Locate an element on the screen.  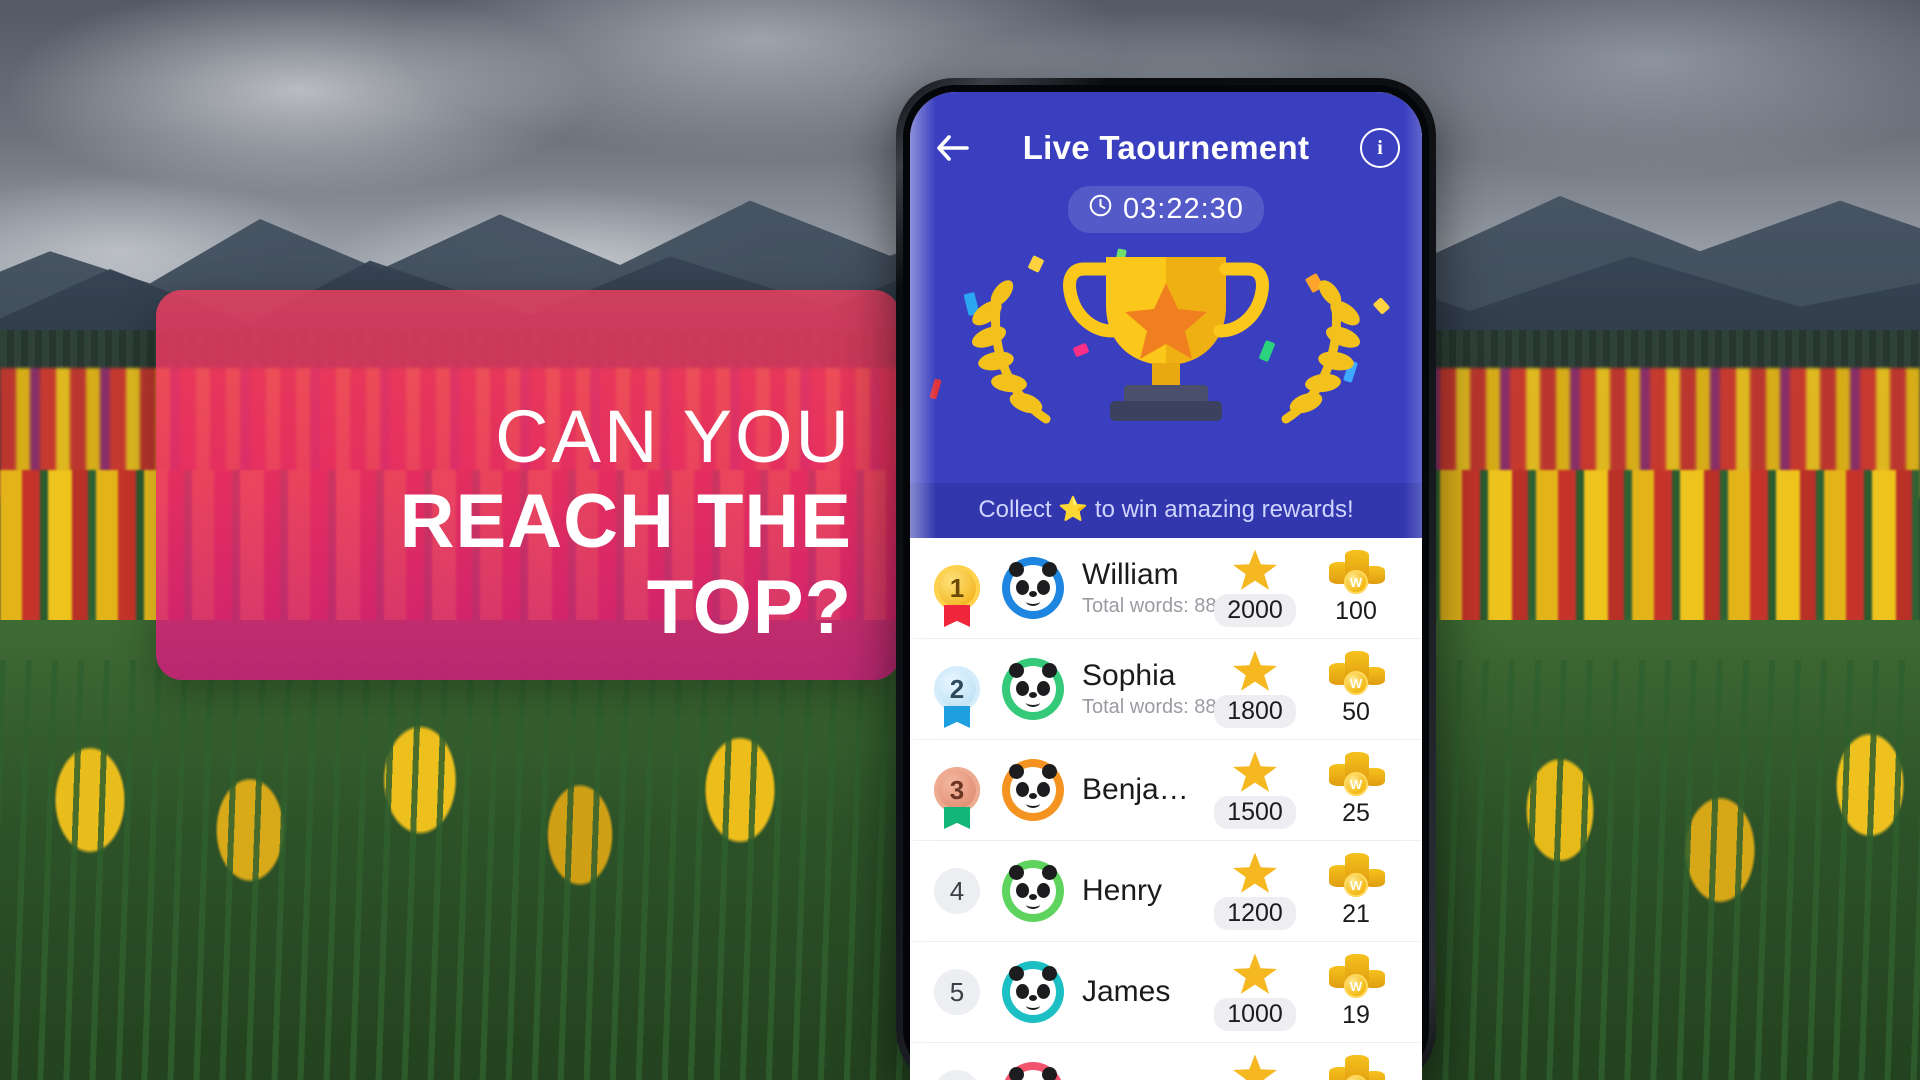
rank-cell: 5 is located at coordinates (957, 992).